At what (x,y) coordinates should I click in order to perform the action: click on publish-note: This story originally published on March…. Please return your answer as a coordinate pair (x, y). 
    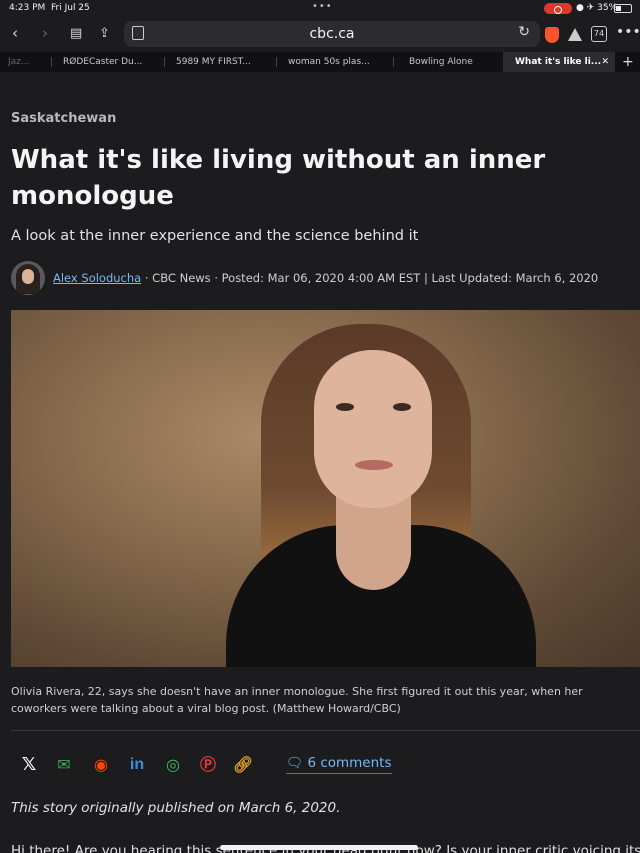
    Looking at the image, I should click on (176, 808).